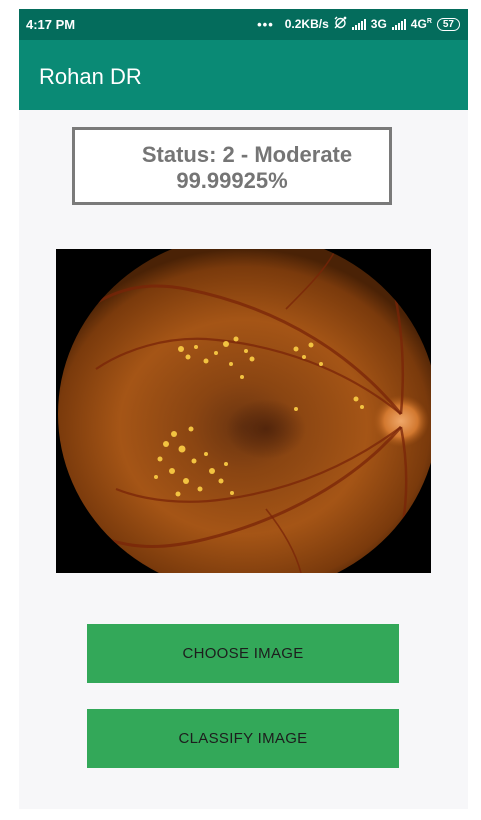 The image size is (481, 820). Describe the element at coordinates (90, 76) in the screenshot. I see `app-title: Rohan DR` at that location.